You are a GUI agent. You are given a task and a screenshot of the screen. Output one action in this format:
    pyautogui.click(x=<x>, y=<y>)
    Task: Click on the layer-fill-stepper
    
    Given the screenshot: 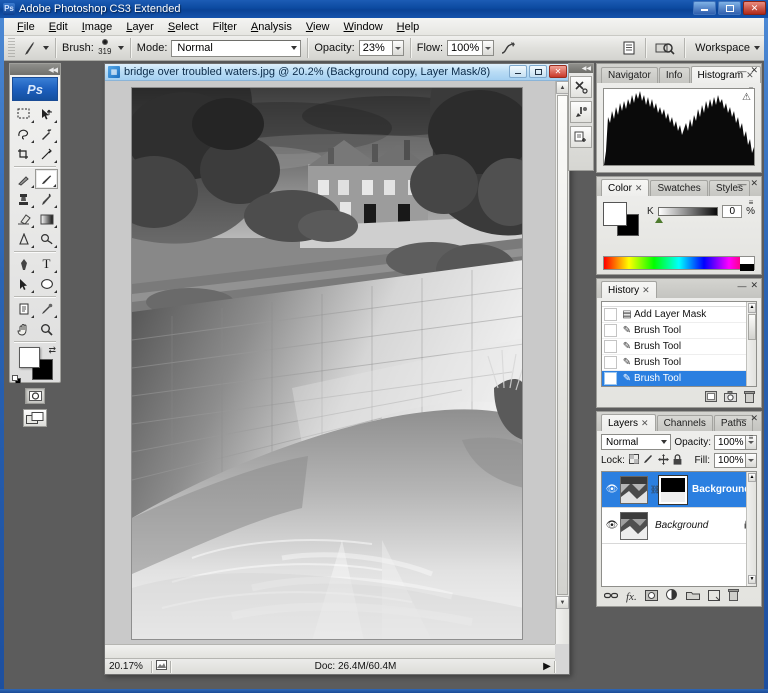 What is the action you would take?
    pyautogui.click(x=751, y=460)
    